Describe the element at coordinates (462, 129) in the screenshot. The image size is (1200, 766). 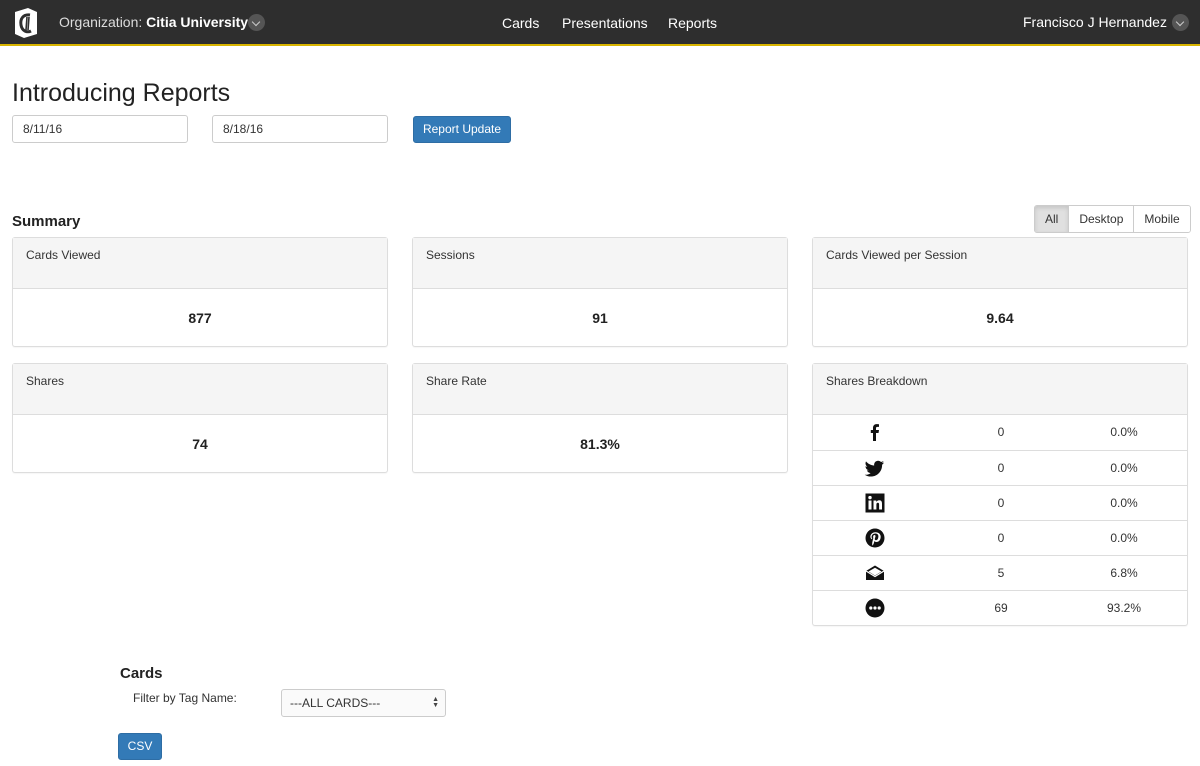
I see `report-update-button: Report Update` at that location.